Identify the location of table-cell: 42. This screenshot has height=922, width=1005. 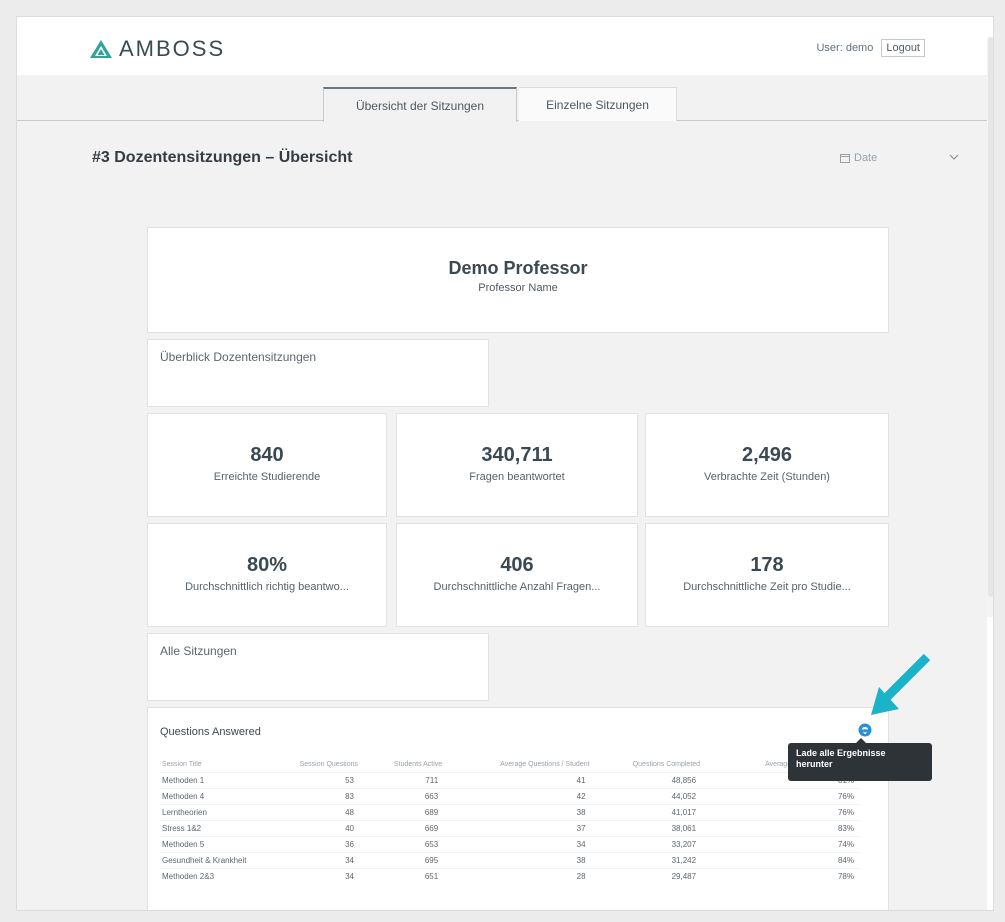
(518, 795).